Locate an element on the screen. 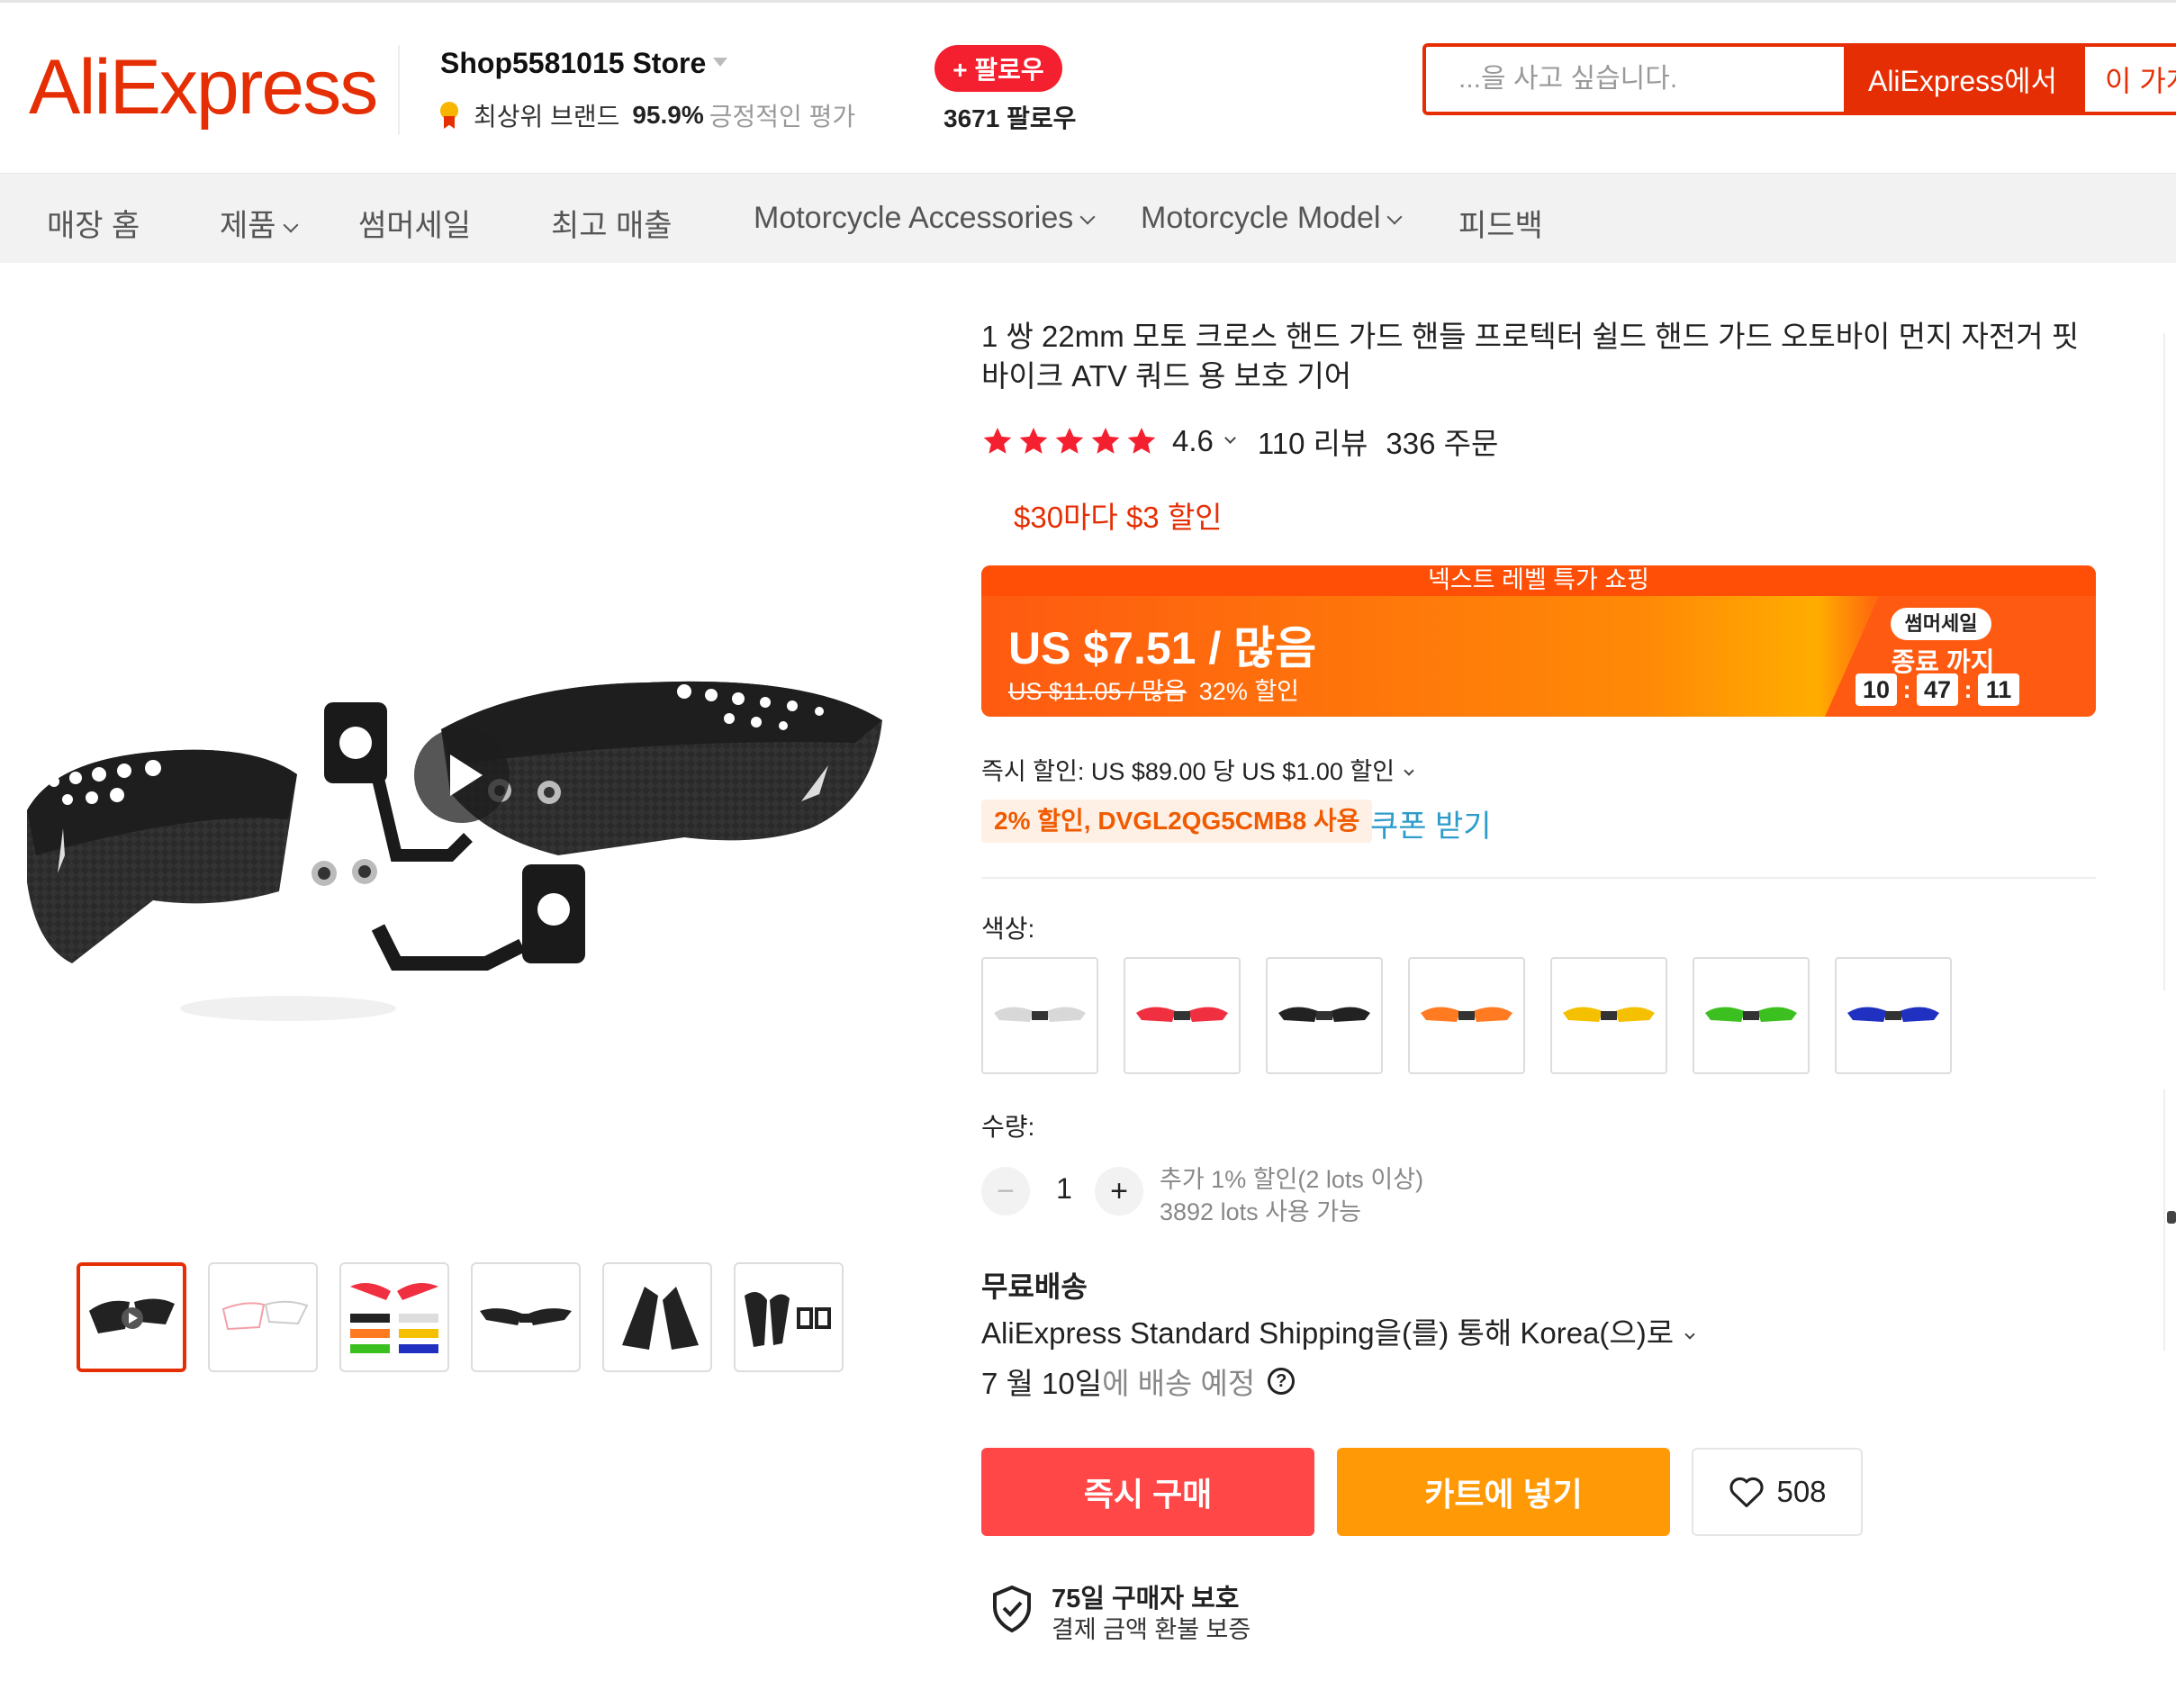 The height and width of the screenshot is (1708, 2176). countdown-timer: 10 : 47 : 11 is located at coordinates (1937, 689).